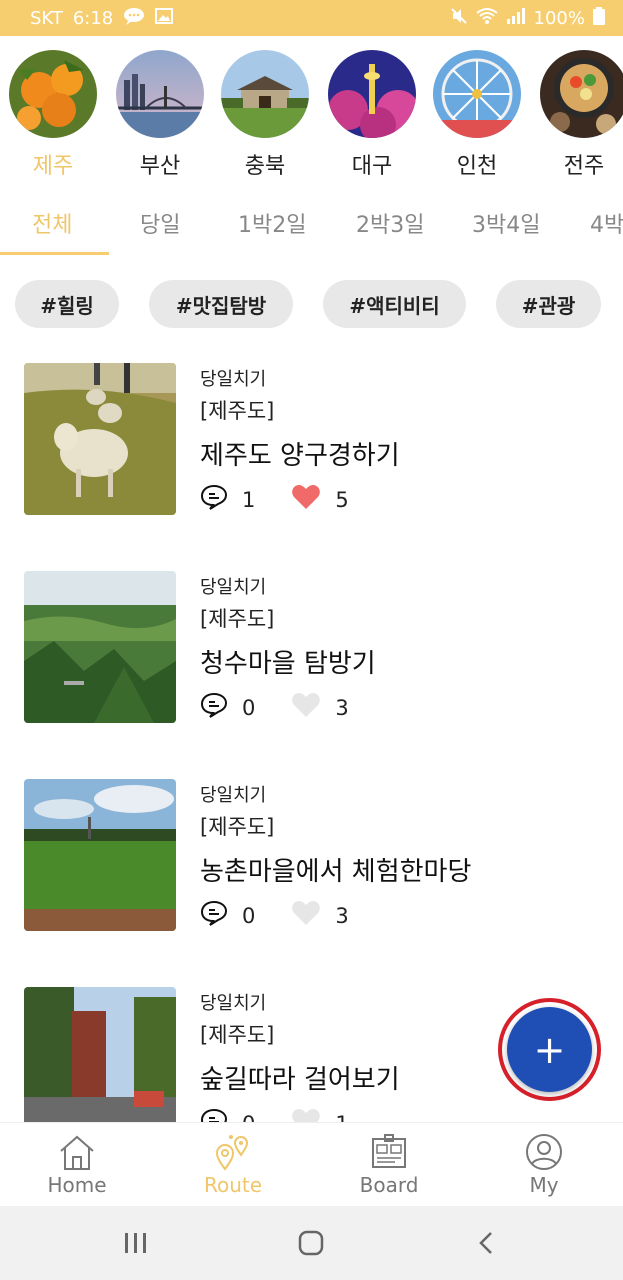 Image resolution: width=623 pixels, height=1280 pixels. I want to click on ferris-wheel-image, so click(477, 94).